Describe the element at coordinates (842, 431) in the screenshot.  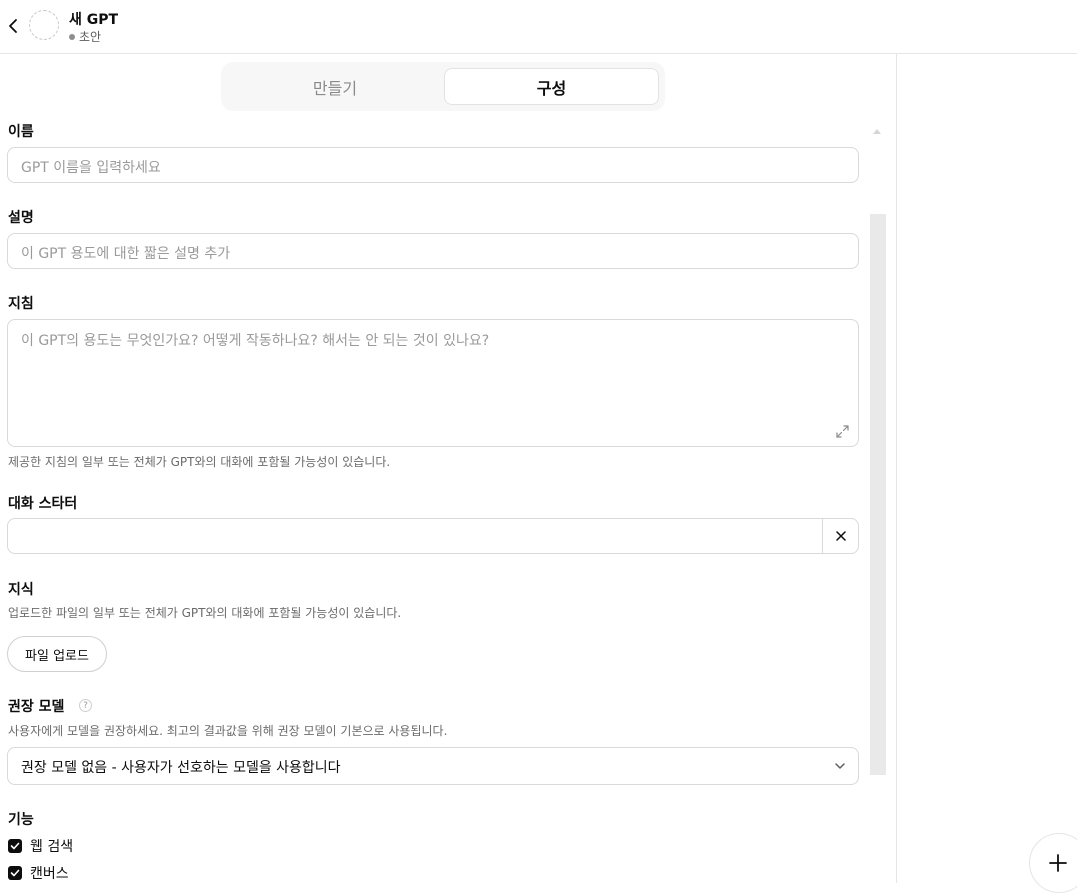
I see `expand-icon` at that location.